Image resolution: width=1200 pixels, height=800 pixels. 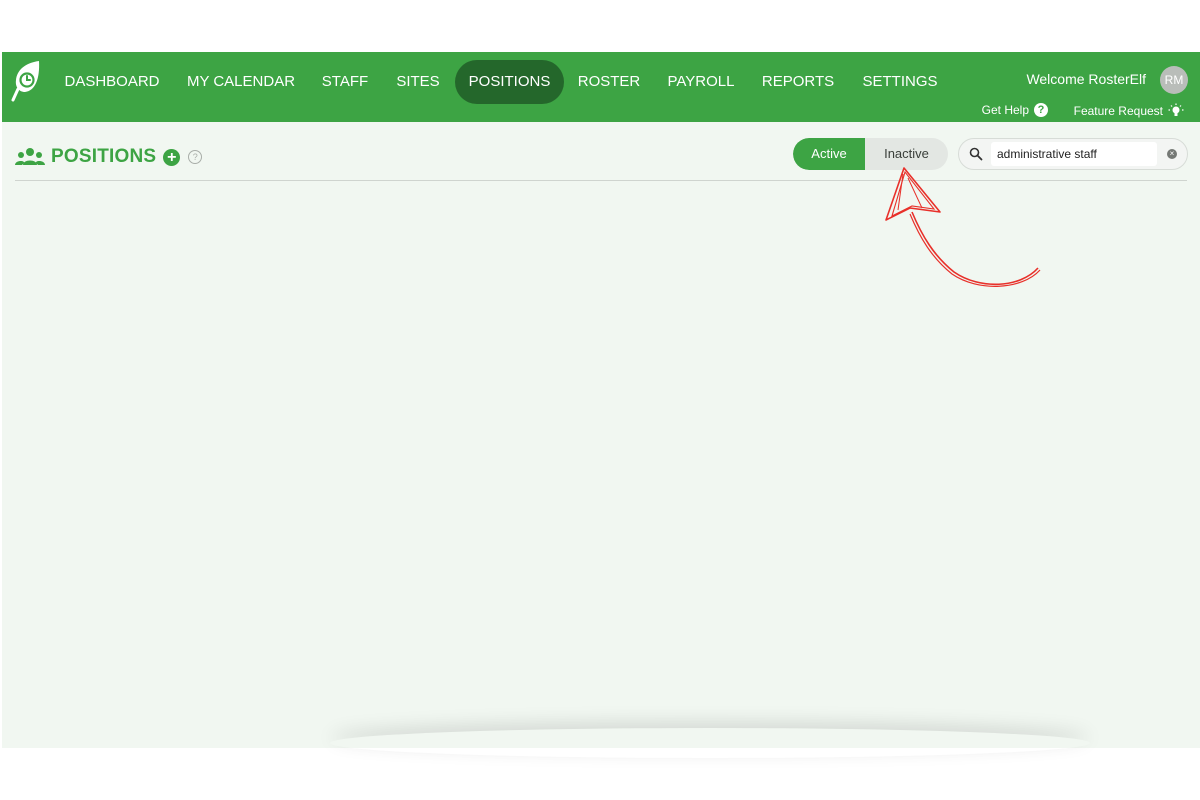 I want to click on user-avatar: RM, so click(x=1174, y=80).